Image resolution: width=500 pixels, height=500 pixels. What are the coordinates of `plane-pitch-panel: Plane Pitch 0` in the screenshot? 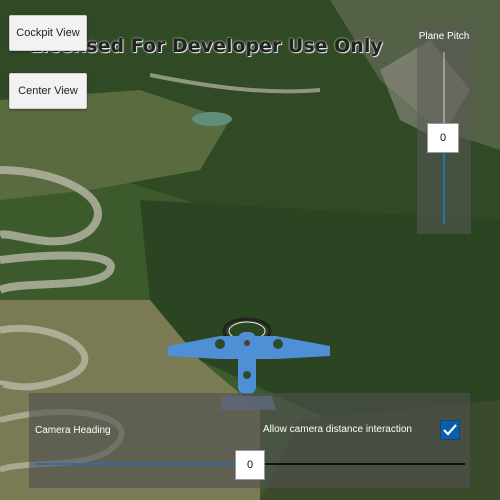 It's located at (444, 131).